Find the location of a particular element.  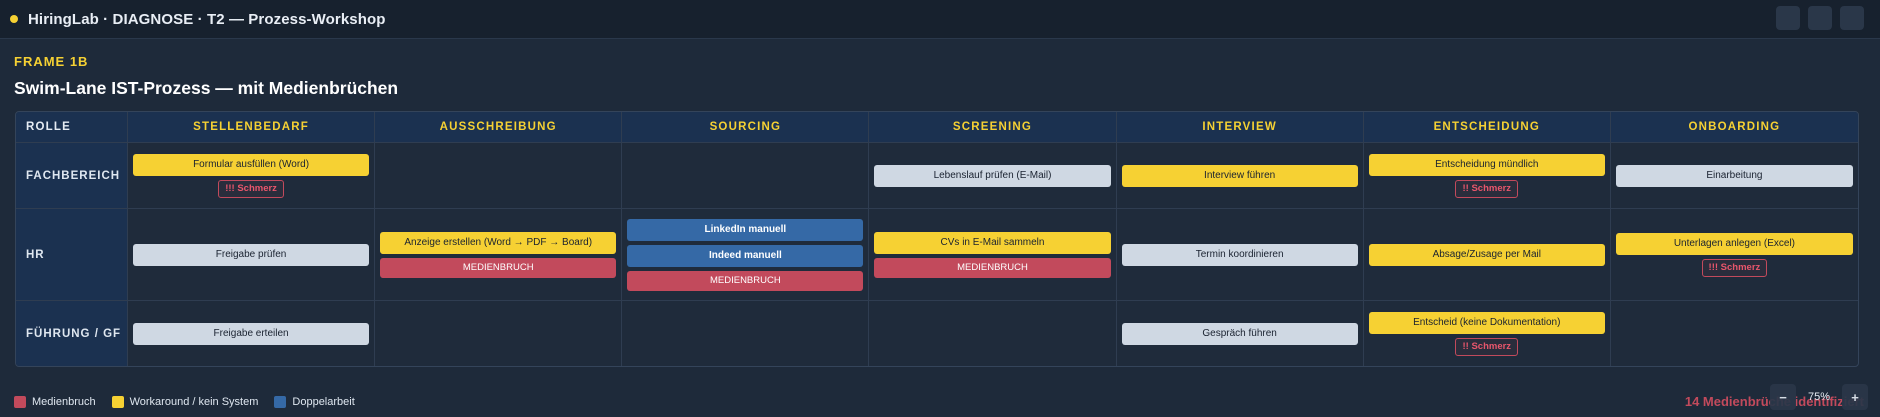

lane-cell: CVs in E-Mail sammeln MEDIENBRUCH is located at coordinates (993, 255).